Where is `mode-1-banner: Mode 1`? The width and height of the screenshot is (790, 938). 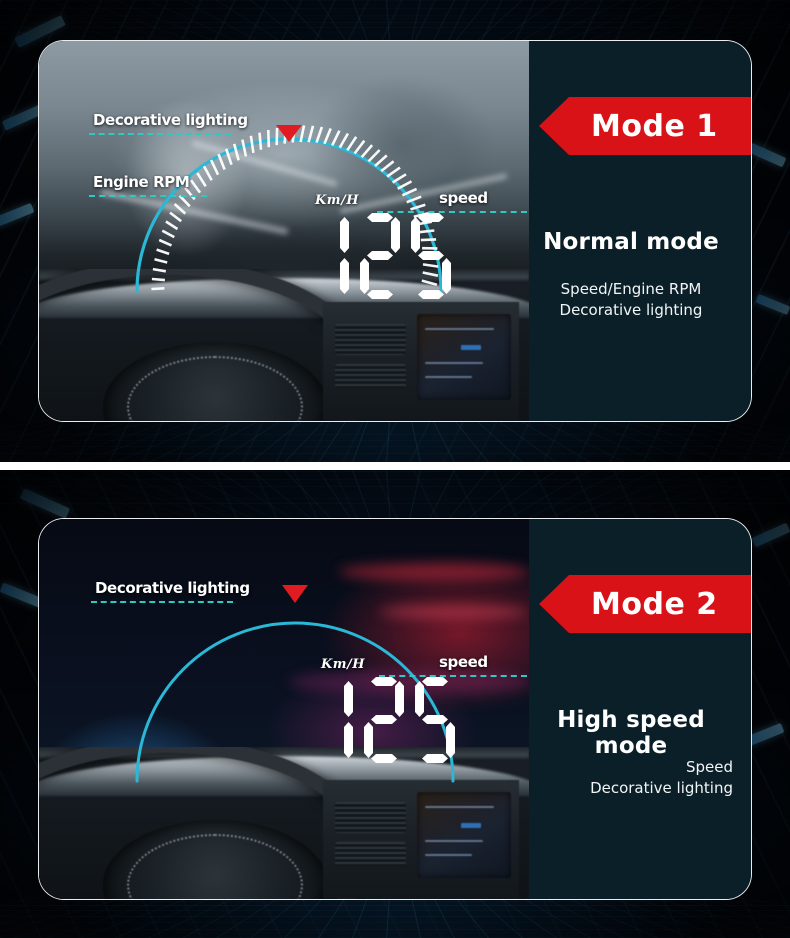
mode-1-banner: Mode 1 is located at coordinates (645, 126).